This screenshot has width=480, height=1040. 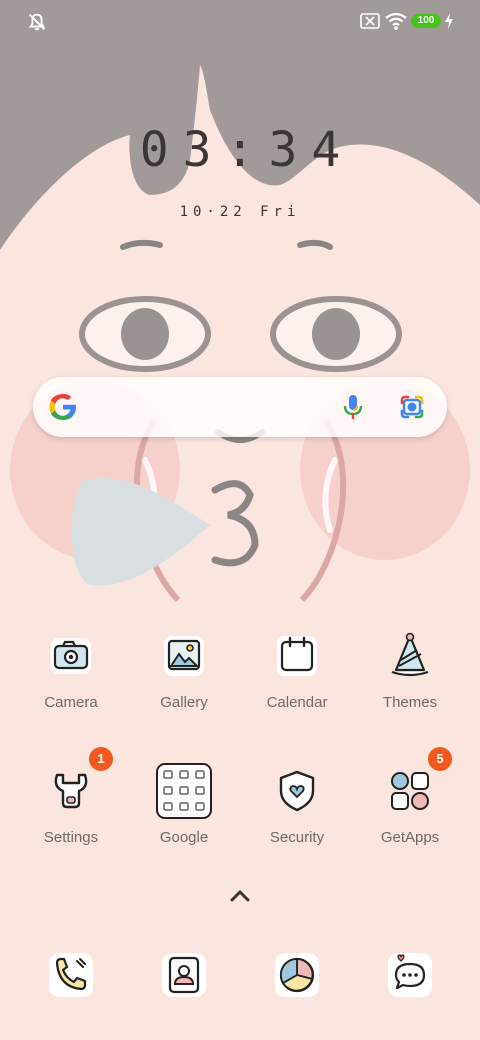 I want to click on charging-icon, so click(x=449, y=21).